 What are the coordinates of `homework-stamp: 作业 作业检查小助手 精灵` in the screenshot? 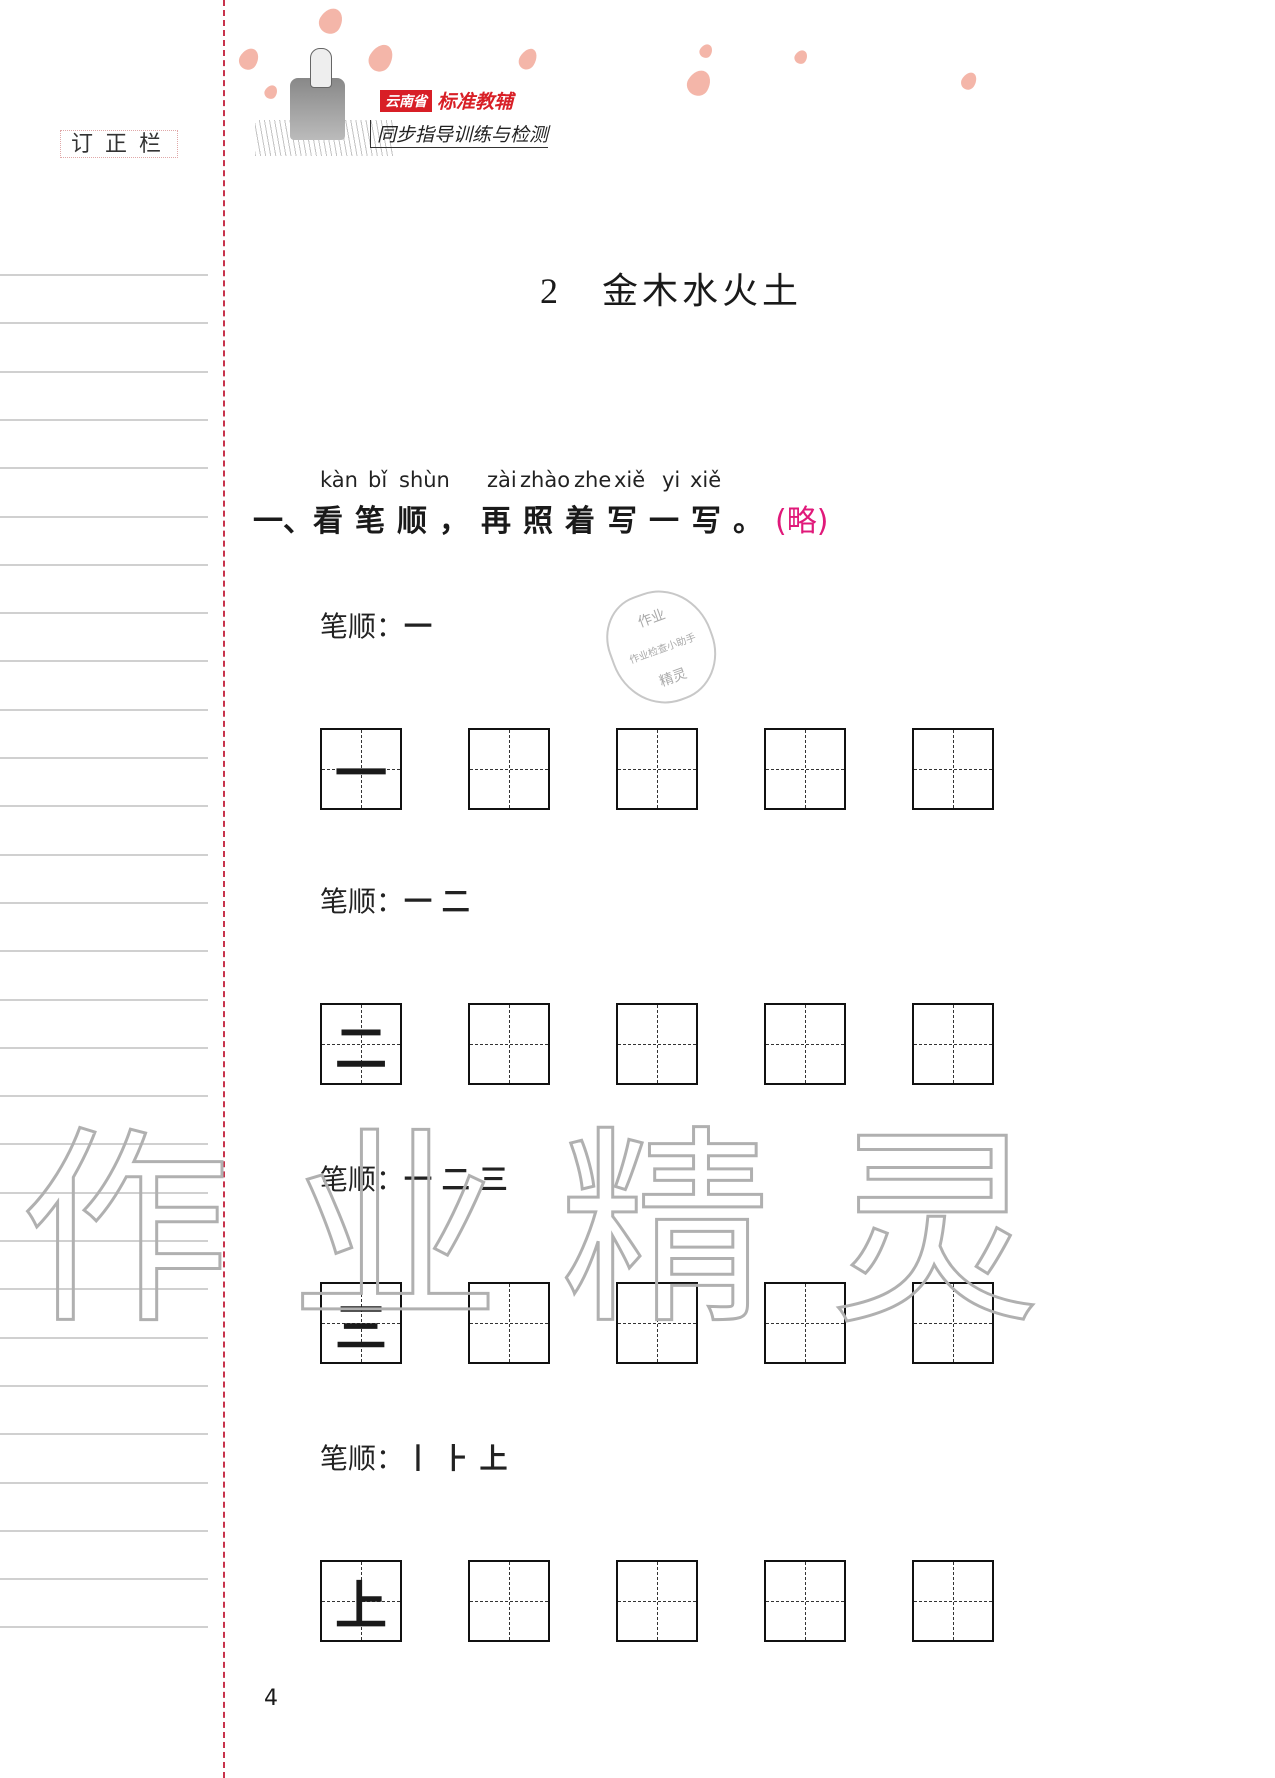 It's located at (662, 647).